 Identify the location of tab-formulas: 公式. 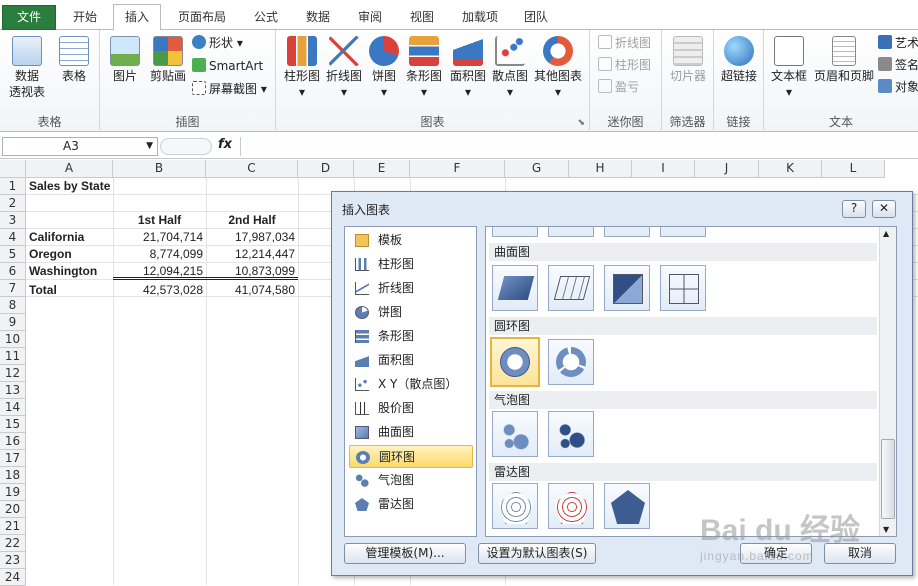
(266, 18).